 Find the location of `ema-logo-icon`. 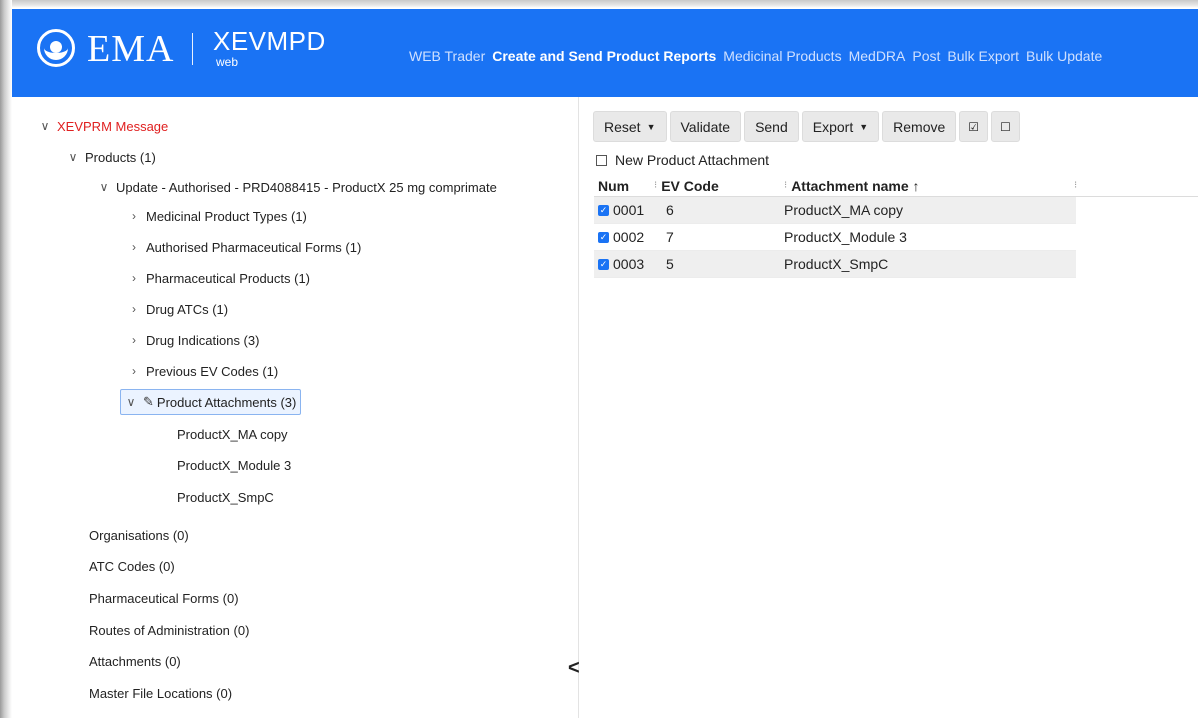

ema-logo-icon is located at coordinates (56, 48).